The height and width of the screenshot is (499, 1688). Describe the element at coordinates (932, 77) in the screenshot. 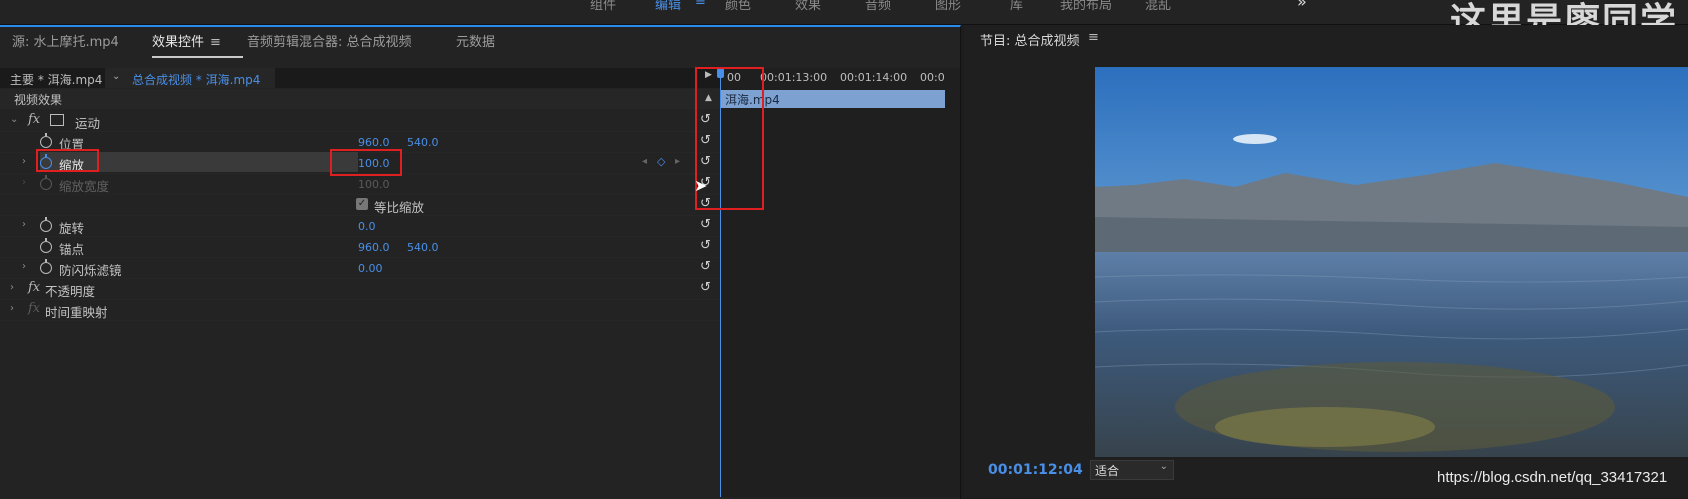

I see `timeline-tick: 00:0` at that location.